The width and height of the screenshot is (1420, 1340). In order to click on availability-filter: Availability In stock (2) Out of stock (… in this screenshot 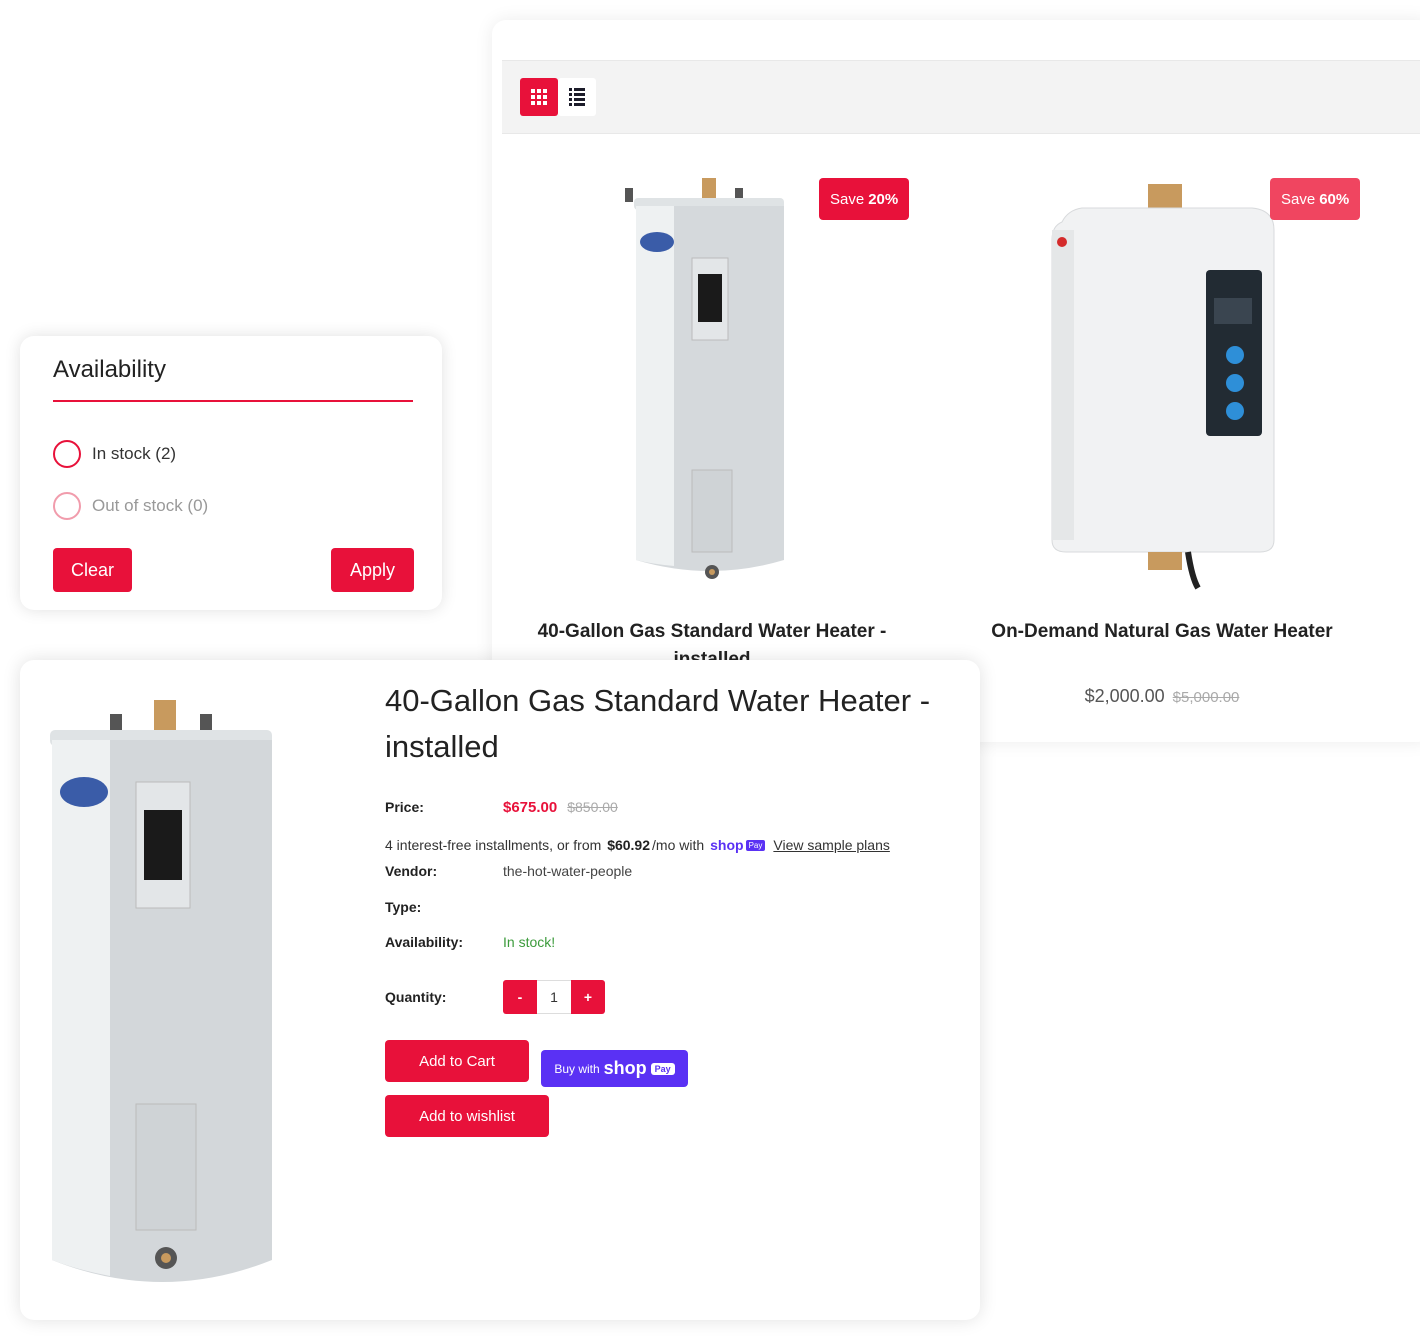, I will do `click(231, 473)`.